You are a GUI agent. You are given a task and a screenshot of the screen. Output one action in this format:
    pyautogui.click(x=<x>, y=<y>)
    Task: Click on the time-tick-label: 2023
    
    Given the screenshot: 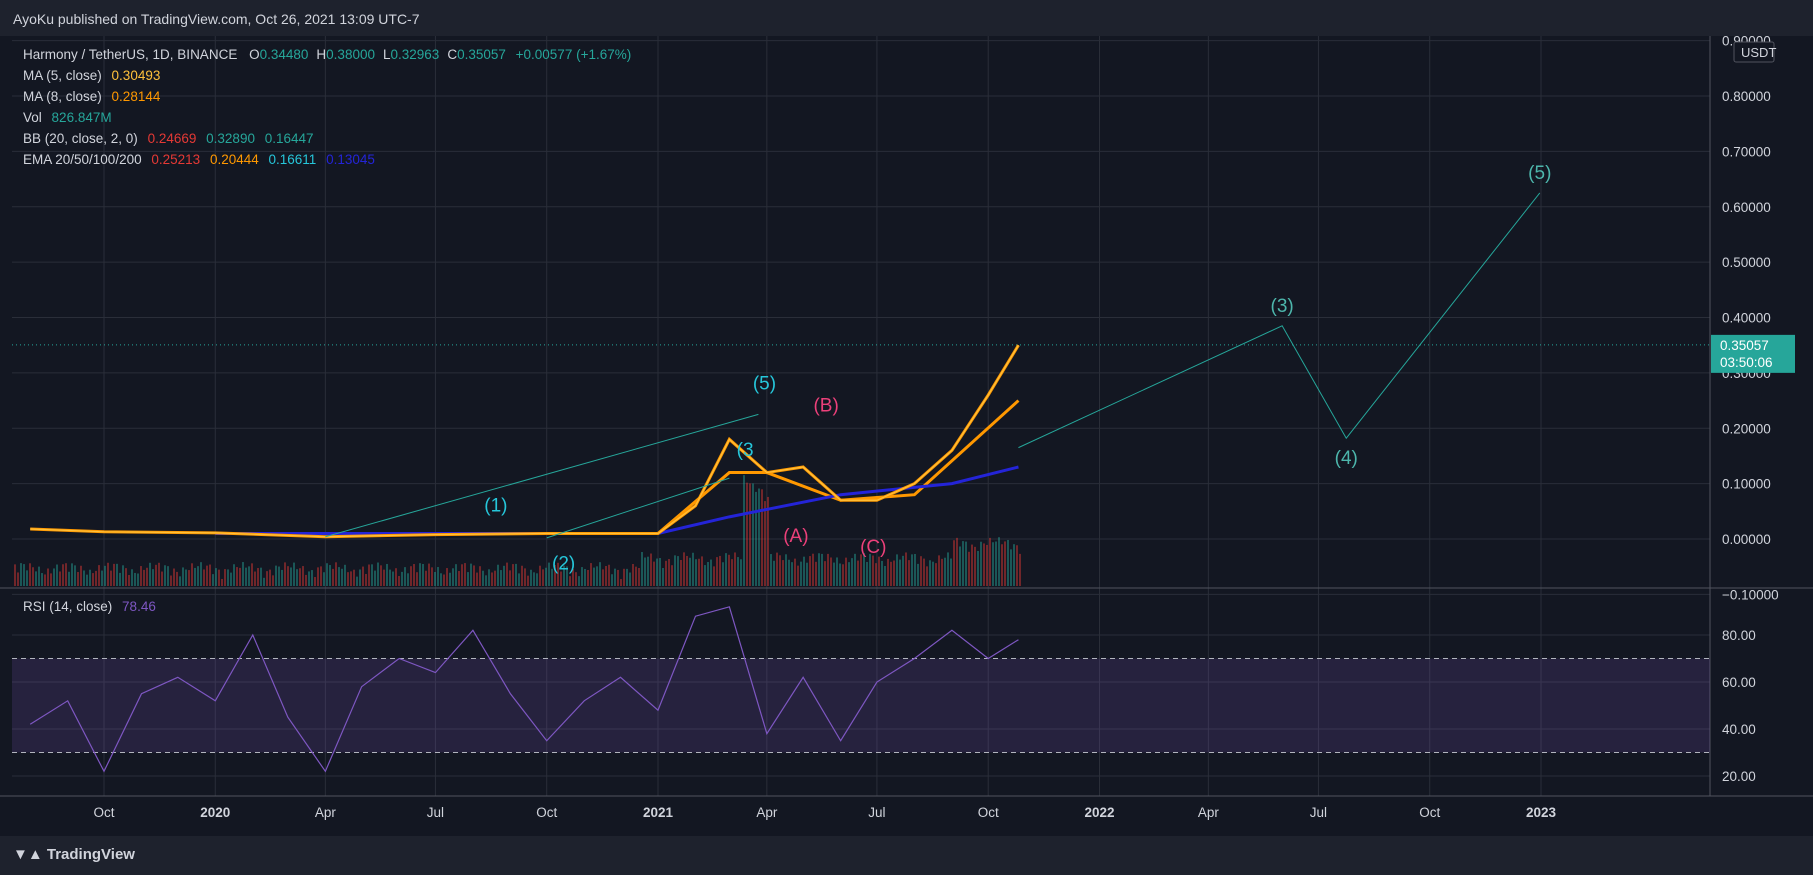 What is the action you would take?
    pyautogui.click(x=1541, y=812)
    